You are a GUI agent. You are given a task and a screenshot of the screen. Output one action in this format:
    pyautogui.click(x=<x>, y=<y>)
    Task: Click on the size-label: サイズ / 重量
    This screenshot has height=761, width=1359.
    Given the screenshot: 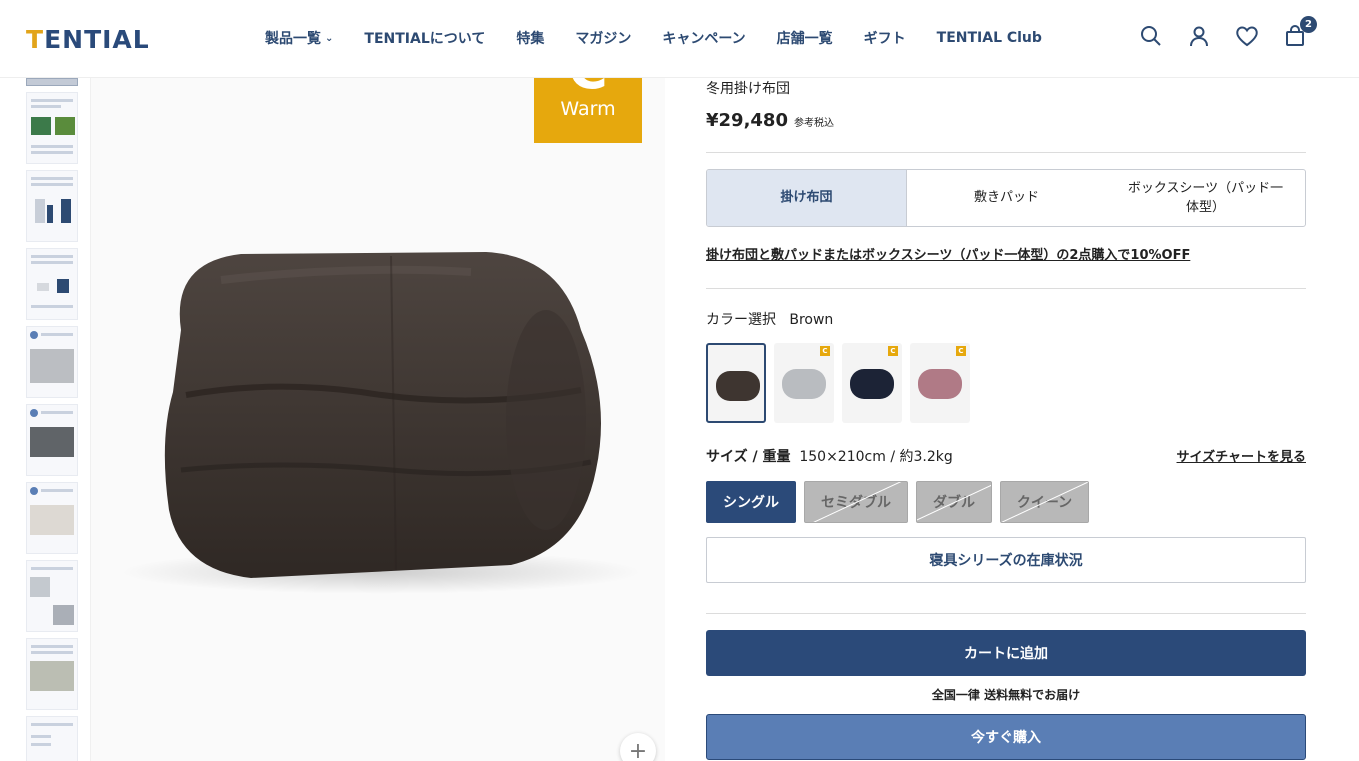 What is the action you would take?
    pyautogui.click(x=748, y=457)
    